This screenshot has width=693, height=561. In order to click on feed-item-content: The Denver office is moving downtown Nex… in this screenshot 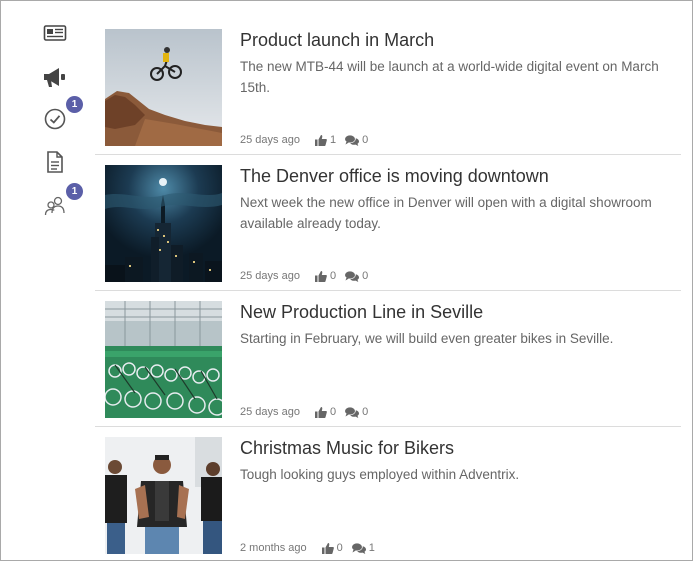, I will do `click(460, 223)`.